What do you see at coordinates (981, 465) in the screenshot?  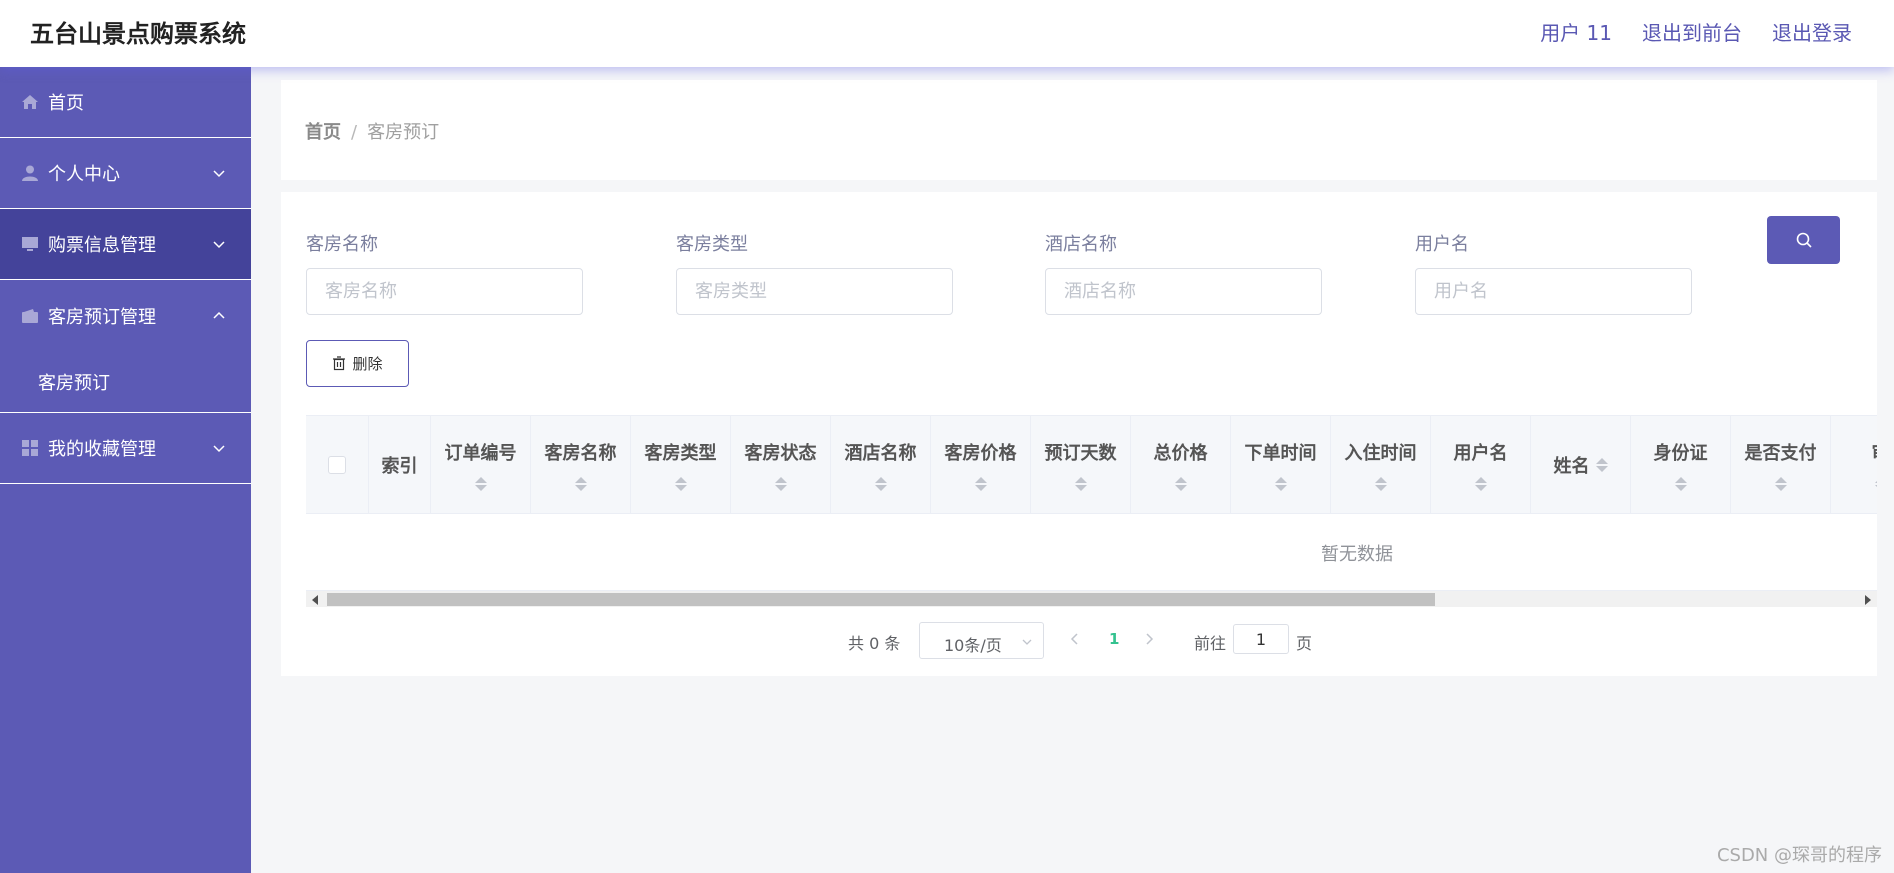 I see `column-header: 客房价格` at bounding box center [981, 465].